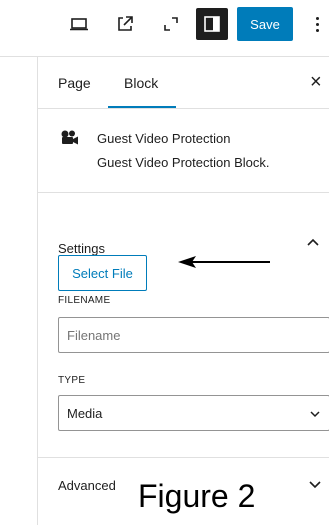 Image resolution: width=329 pixels, height=525 pixels. I want to click on figure-caption: Figure 2, so click(197, 496).